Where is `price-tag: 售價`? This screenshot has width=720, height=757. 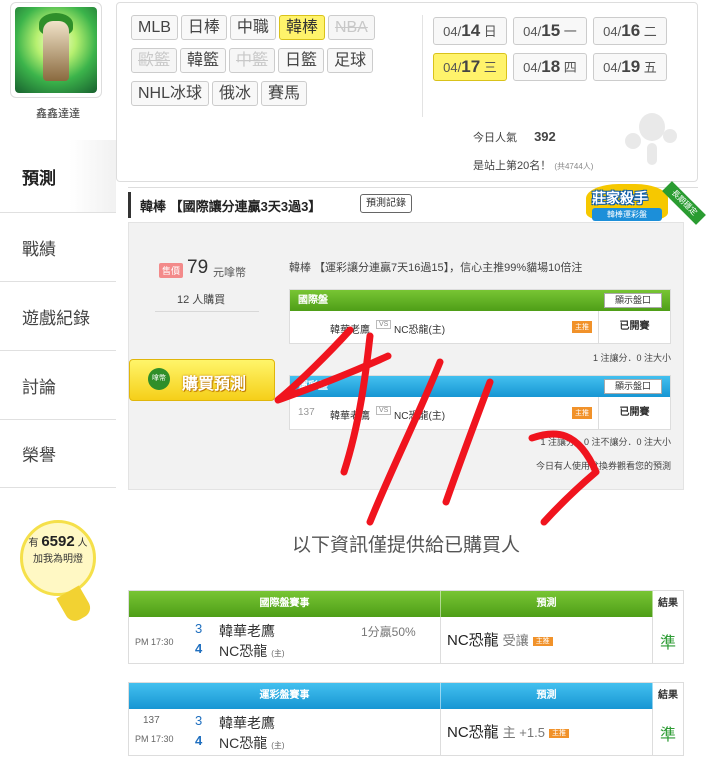
price-tag: 售價 is located at coordinates (171, 270).